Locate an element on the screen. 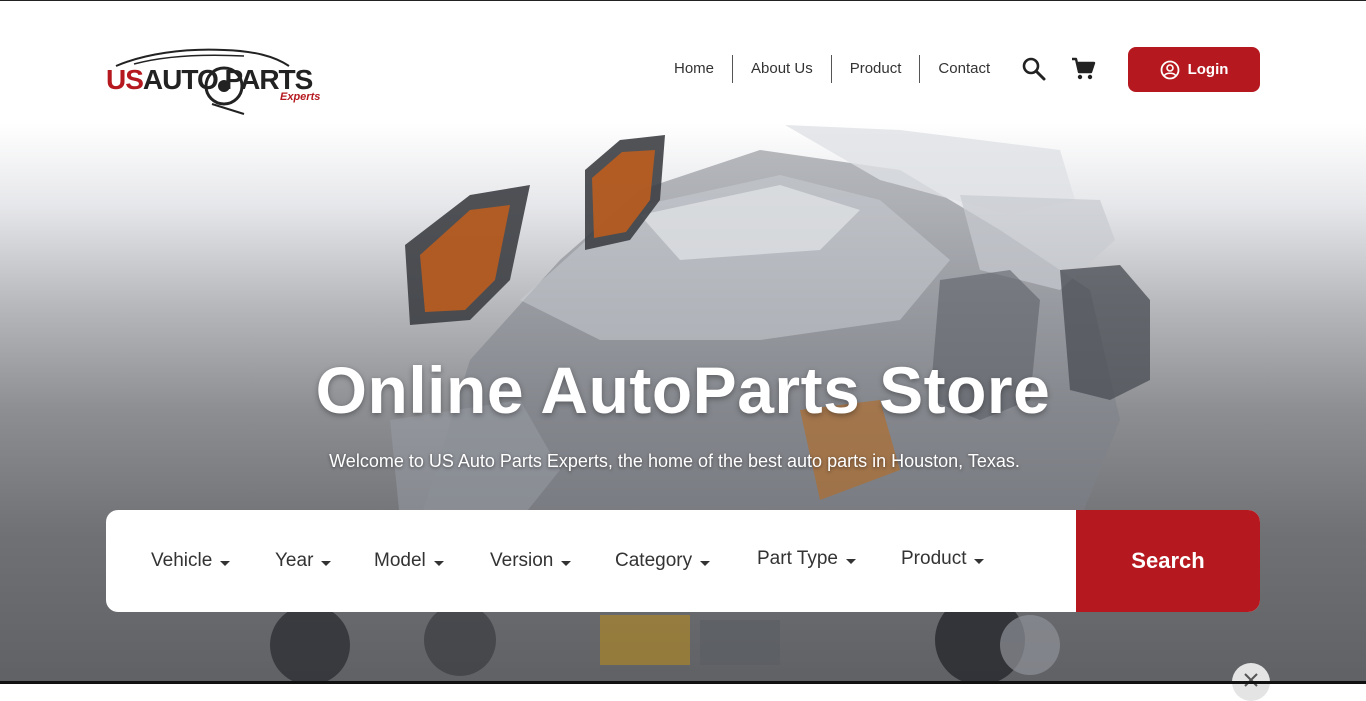 This screenshot has width=1366, height=701. part-type-label: Part Type is located at coordinates (797, 558).